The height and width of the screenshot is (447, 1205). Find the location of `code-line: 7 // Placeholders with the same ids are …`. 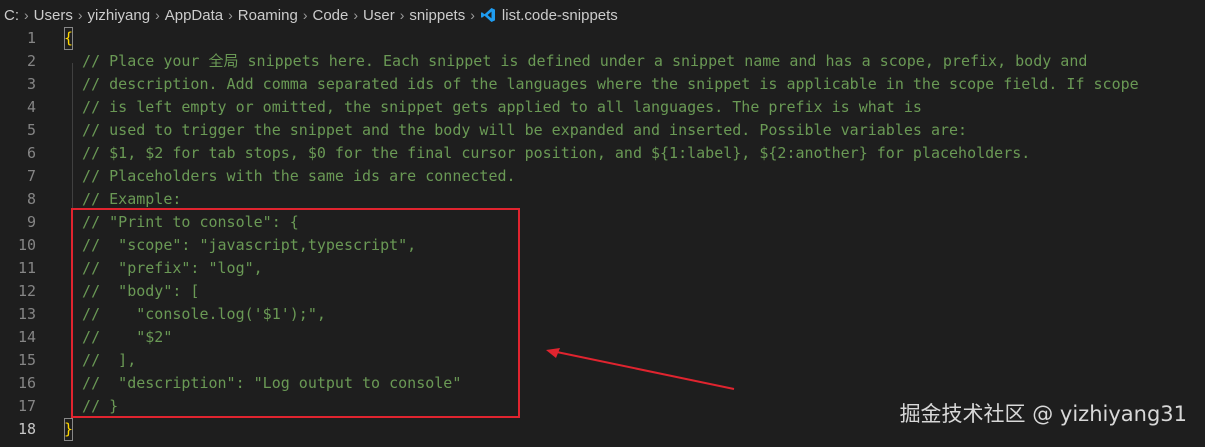

code-line: 7 // Placeholders with the same ids are … is located at coordinates (602, 176).